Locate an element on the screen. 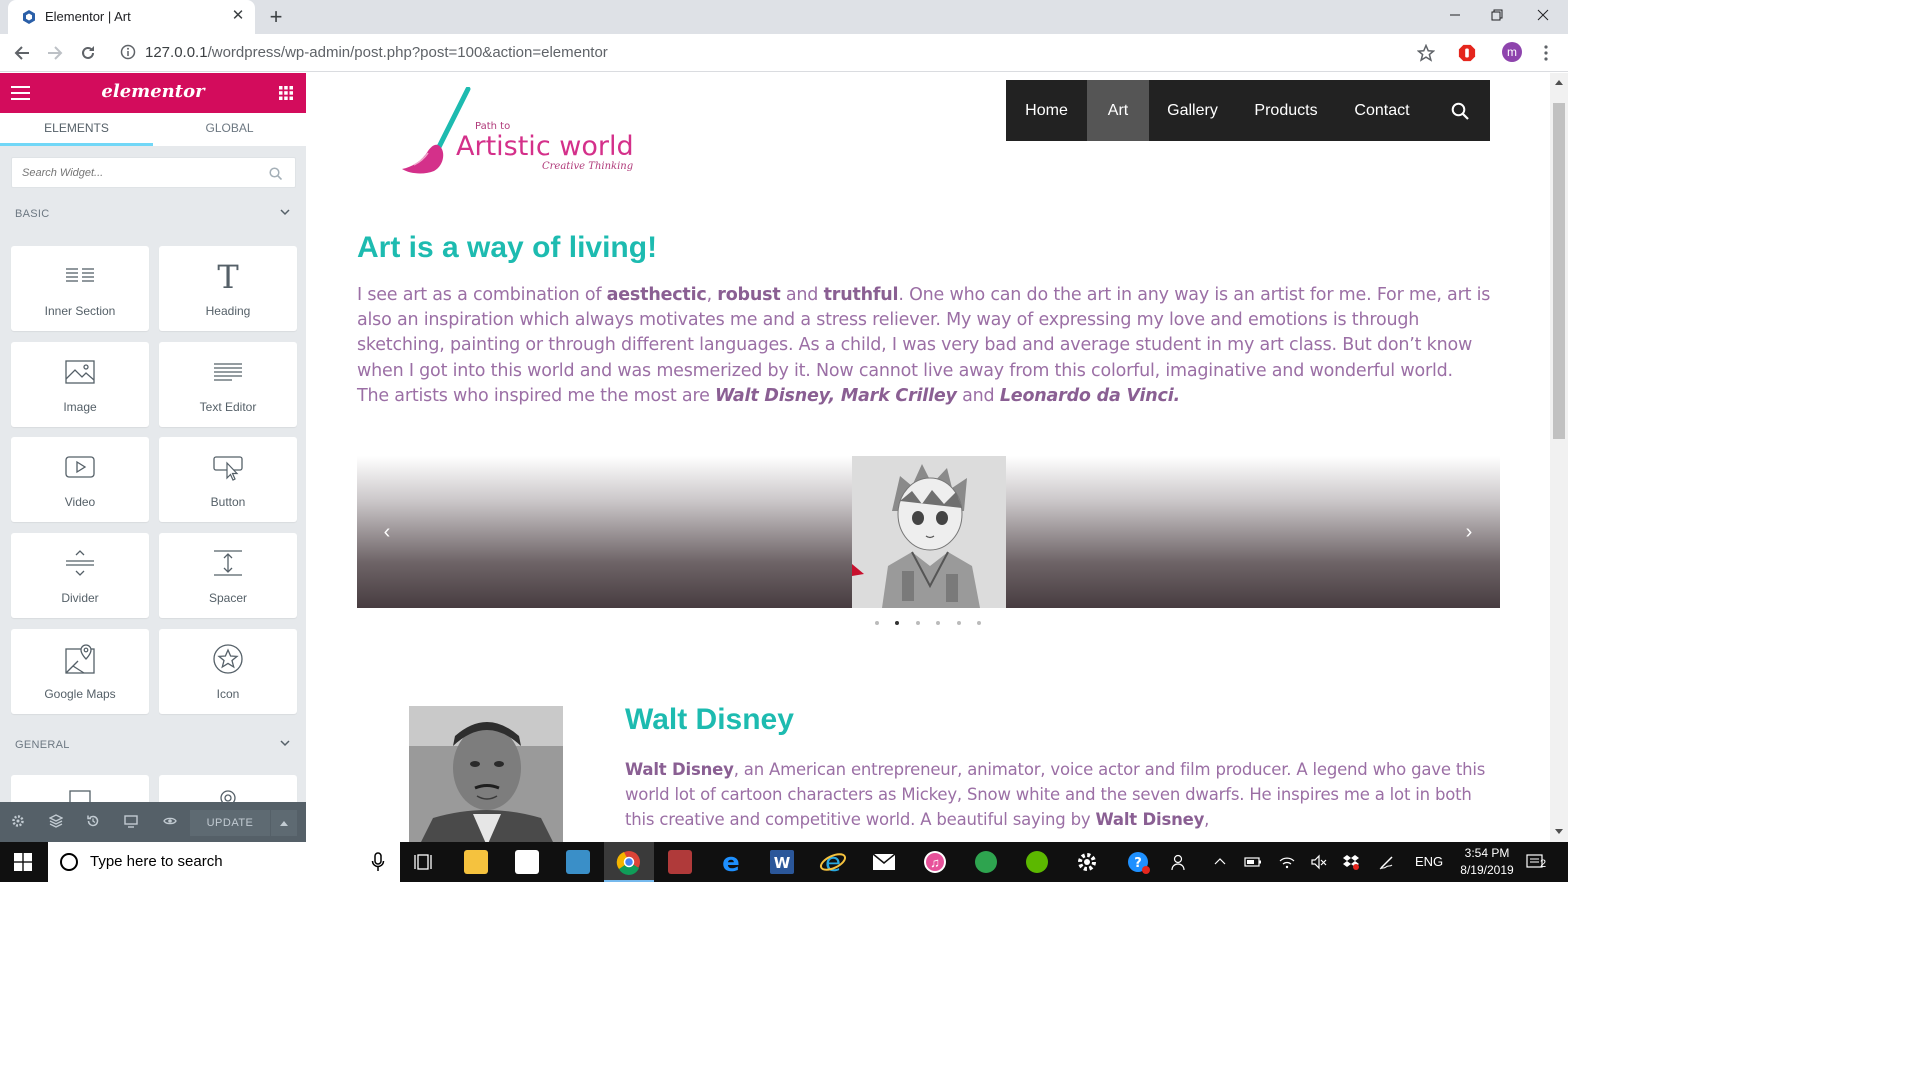 Image resolution: width=1920 pixels, height=1080 pixels. widget-heading: T Heading is located at coordinates (228, 288).